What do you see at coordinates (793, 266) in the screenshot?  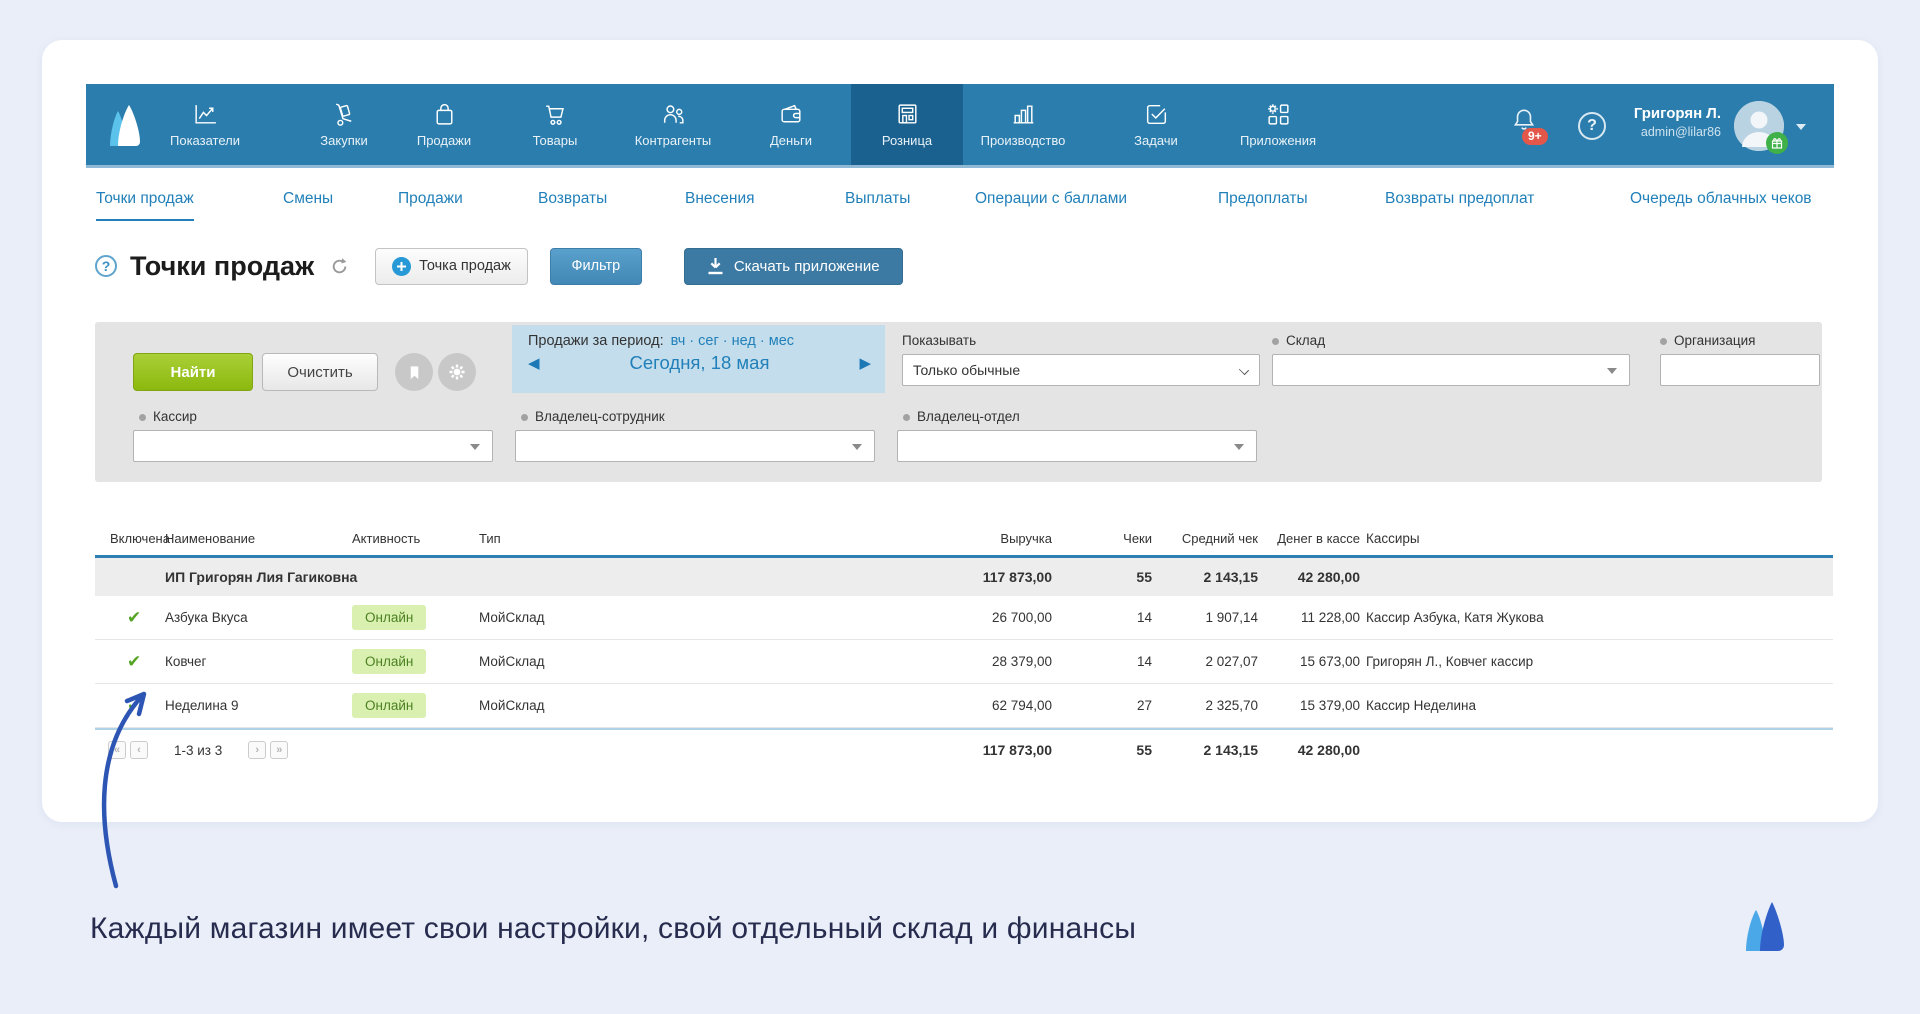 I see `download-app-button: Скачать приложение` at bounding box center [793, 266].